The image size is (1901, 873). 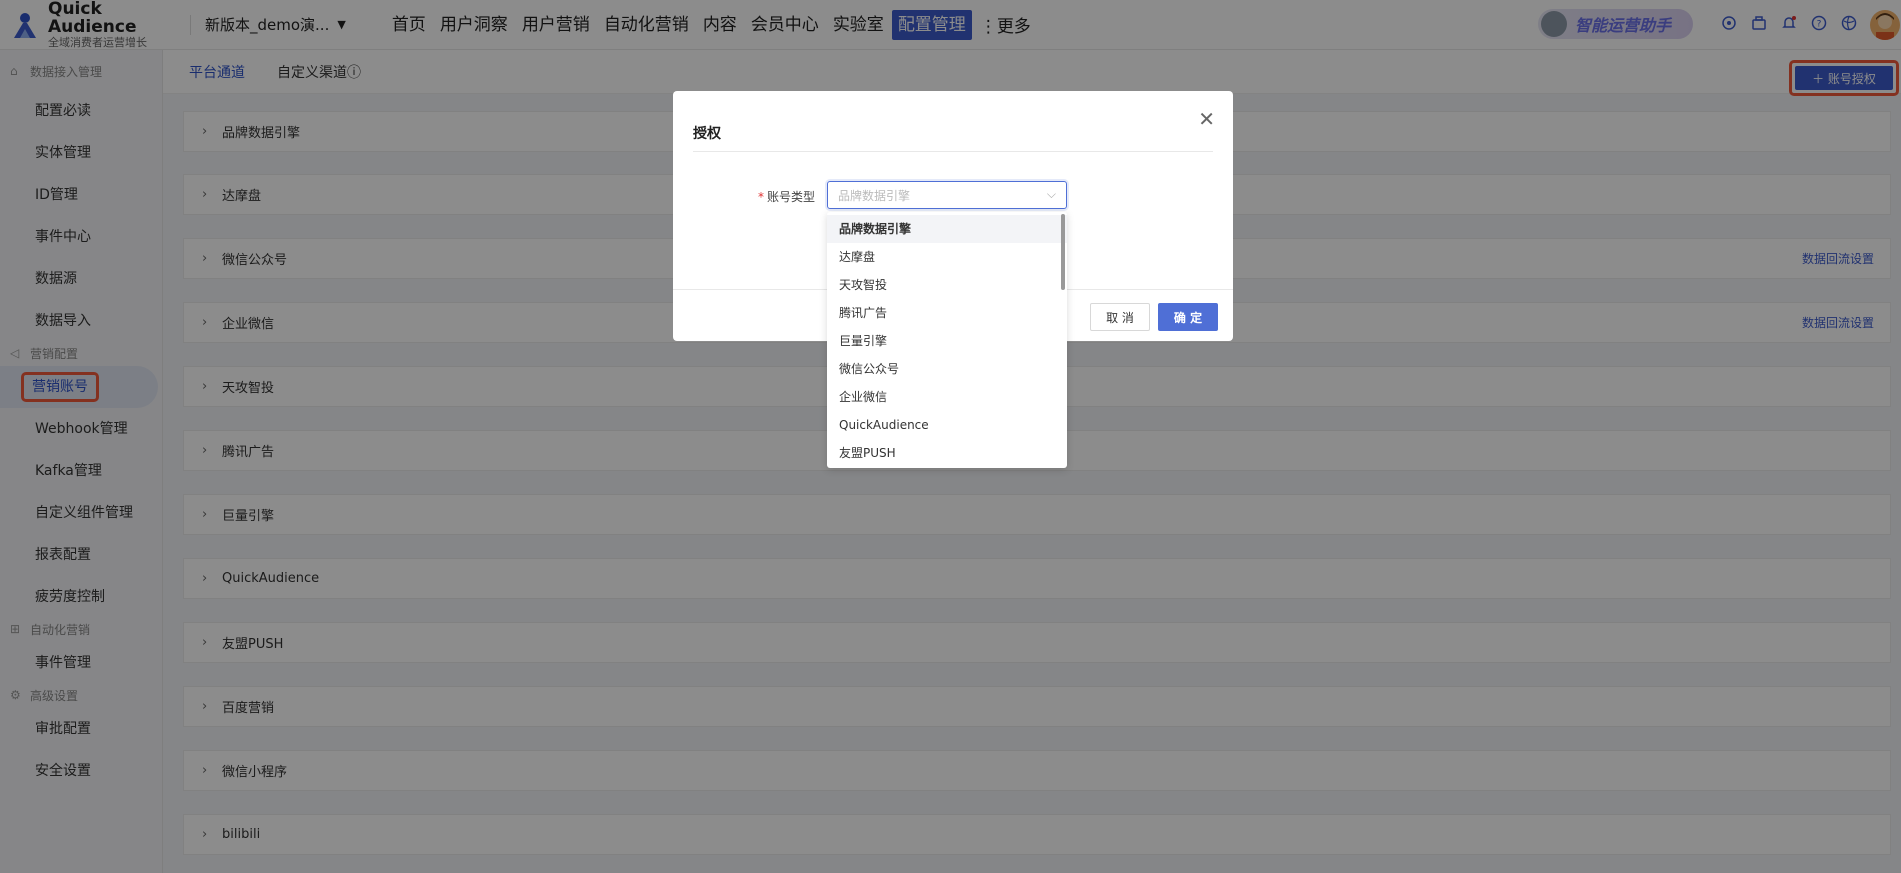 What do you see at coordinates (1188, 317) in the screenshot?
I see `confirm-button: 确 定` at bounding box center [1188, 317].